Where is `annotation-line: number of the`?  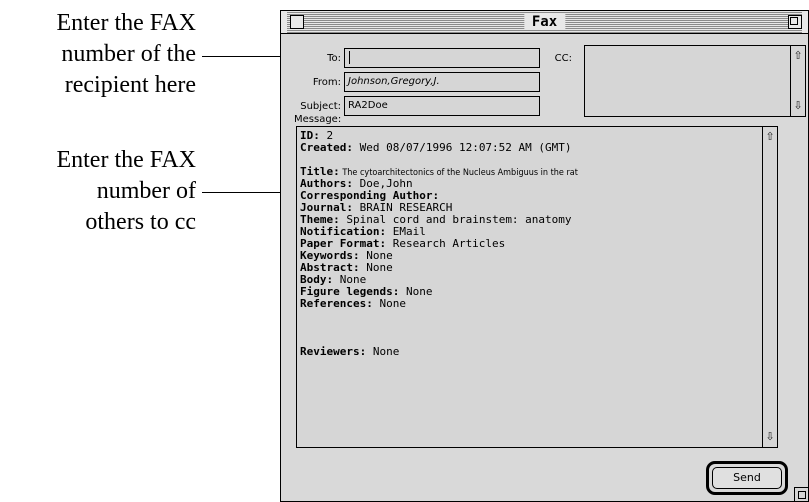
annotation-line: number of the is located at coordinates (128, 54).